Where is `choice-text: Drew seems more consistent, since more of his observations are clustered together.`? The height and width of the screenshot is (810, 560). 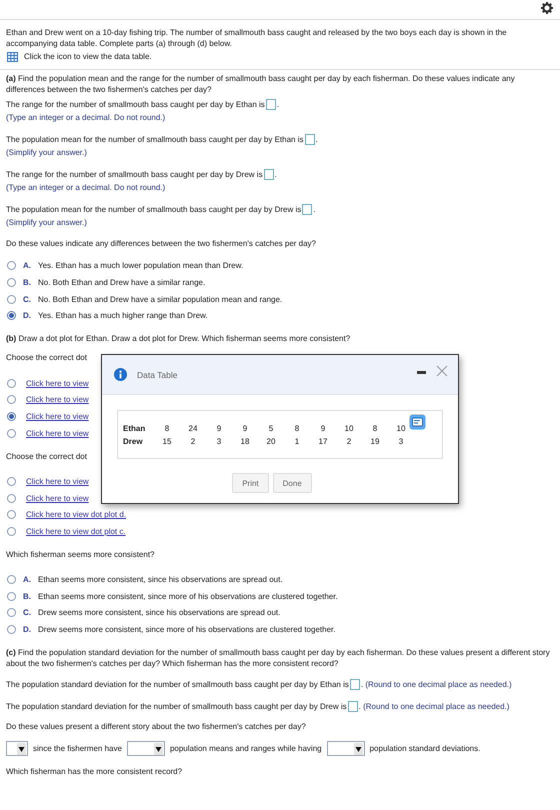 choice-text: Drew seems more consistent, since more of his observations are clustered together. is located at coordinates (187, 630).